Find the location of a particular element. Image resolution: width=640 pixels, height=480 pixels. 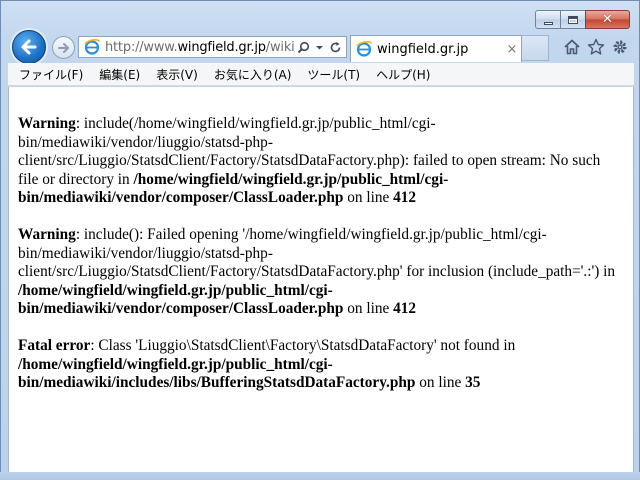

maximize-icon is located at coordinates (573, 19).